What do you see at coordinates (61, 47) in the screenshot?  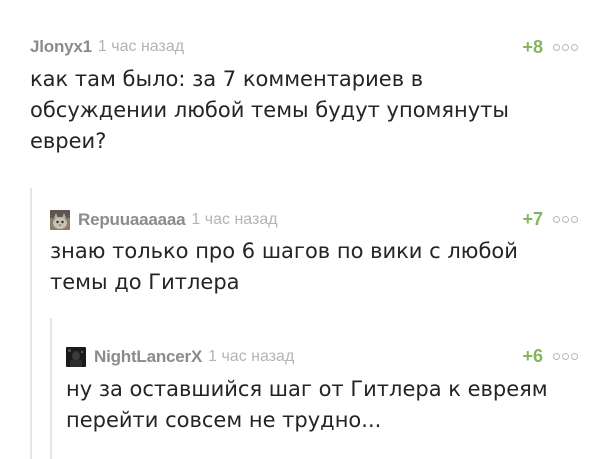 I see `comment-author: Jlonyx1` at bounding box center [61, 47].